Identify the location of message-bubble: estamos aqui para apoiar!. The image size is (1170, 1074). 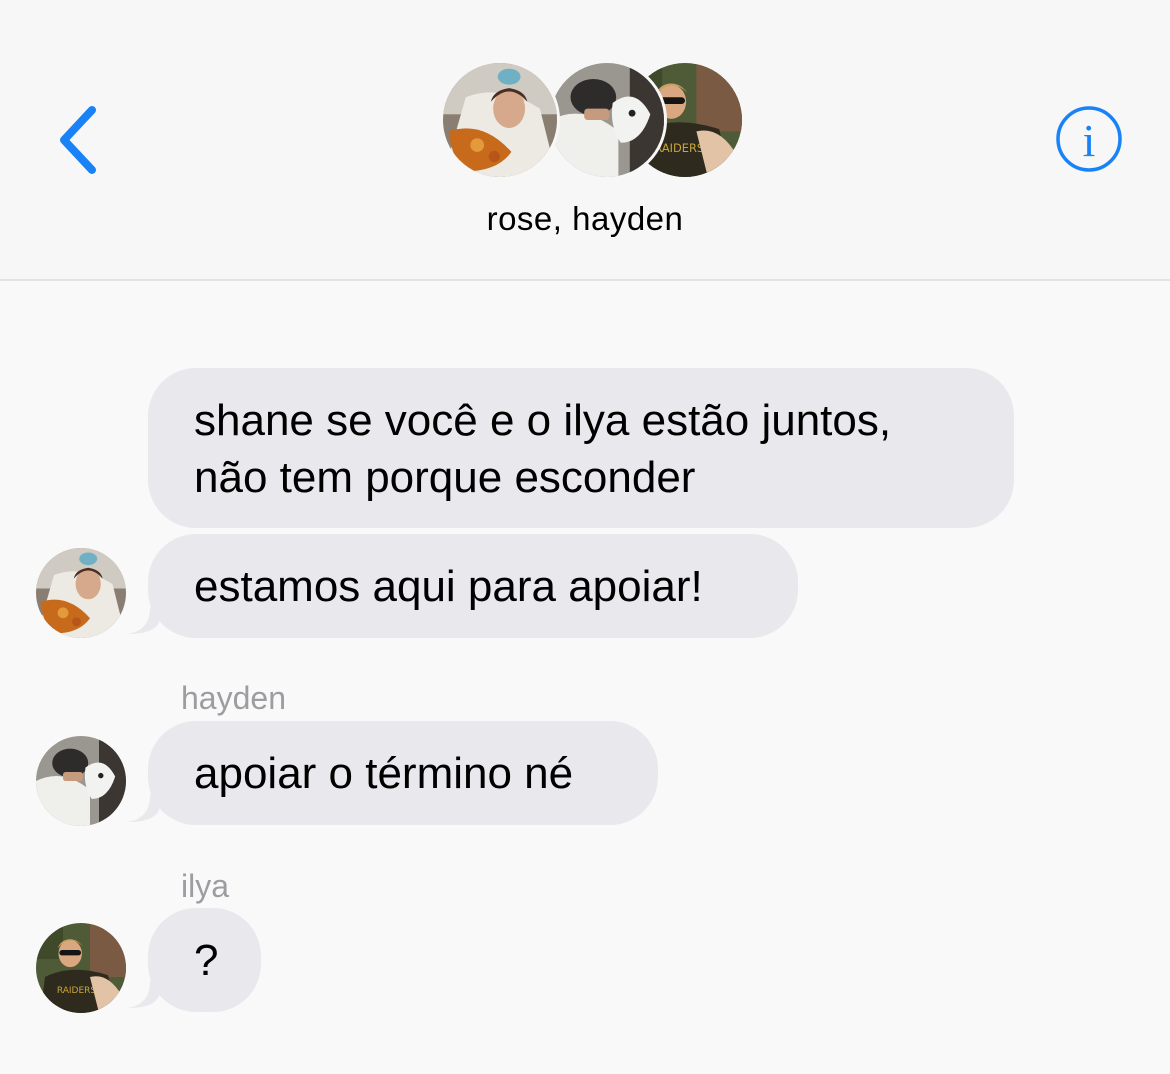
(473, 586).